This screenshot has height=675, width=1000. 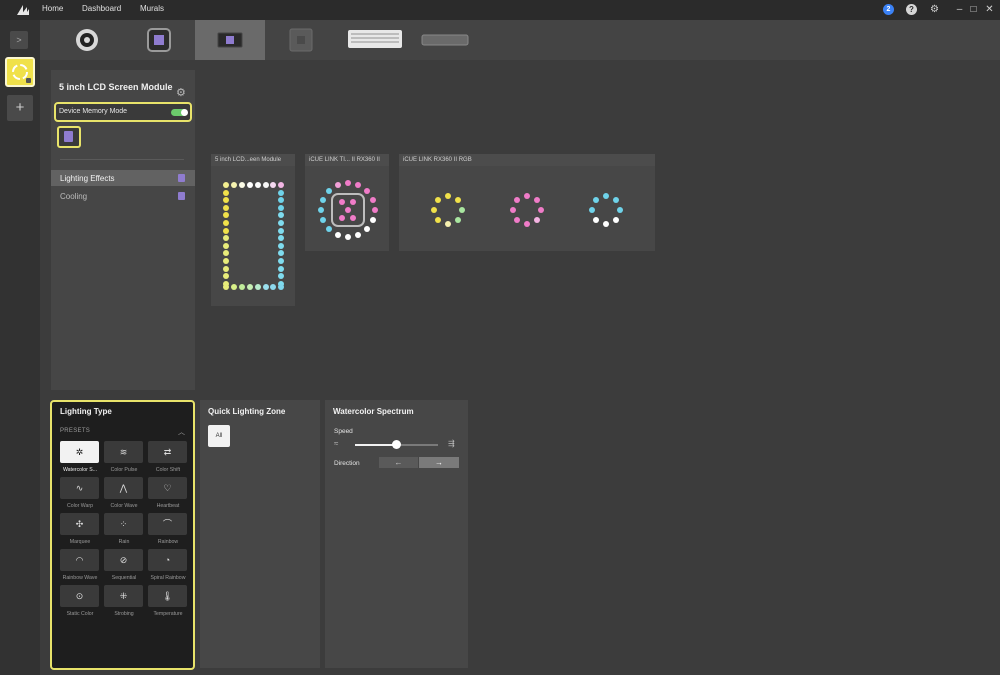 What do you see at coordinates (80, 614) in the screenshot?
I see `preset-label: Static Color` at bounding box center [80, 614].